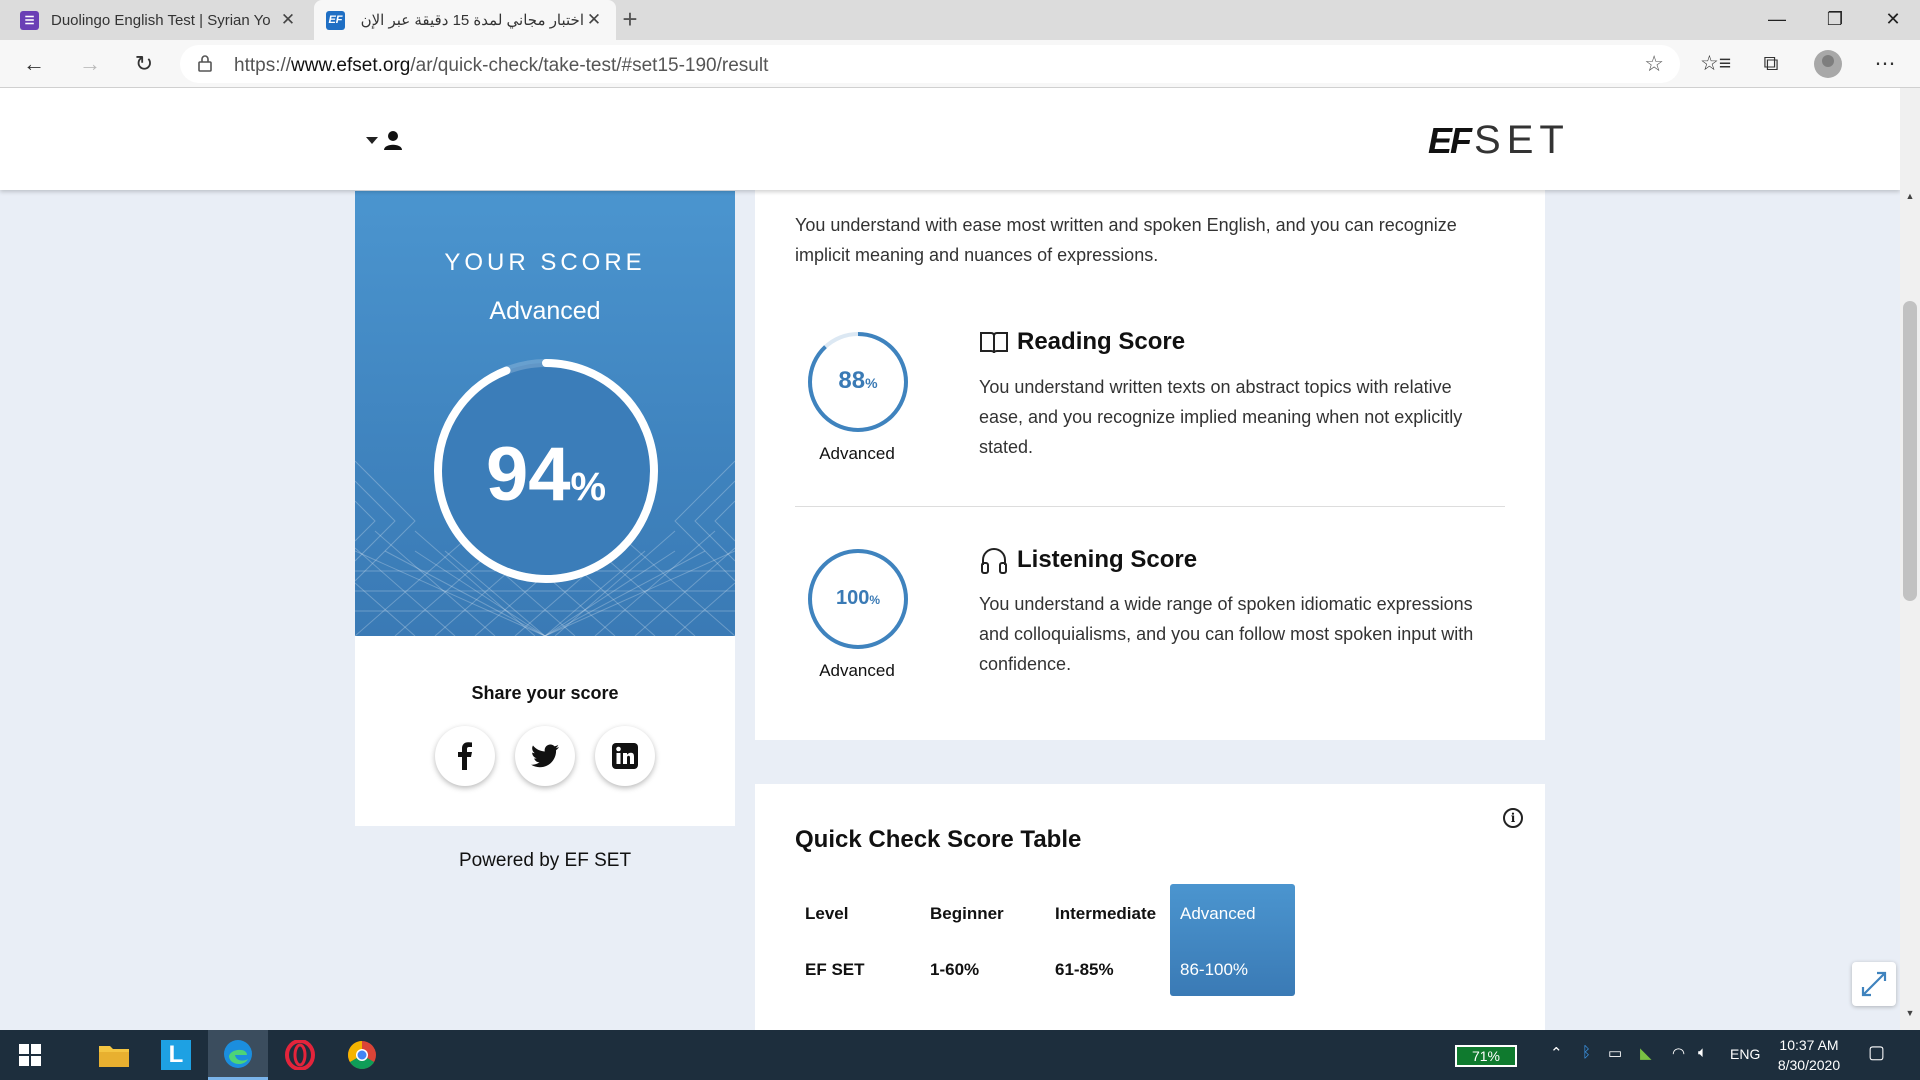 Image resolution: width=1920 pixels, height=1080 pixels. Describe the element at coordinates (1828, 64) in the screenshot. I see `profile-avatar` at that location.